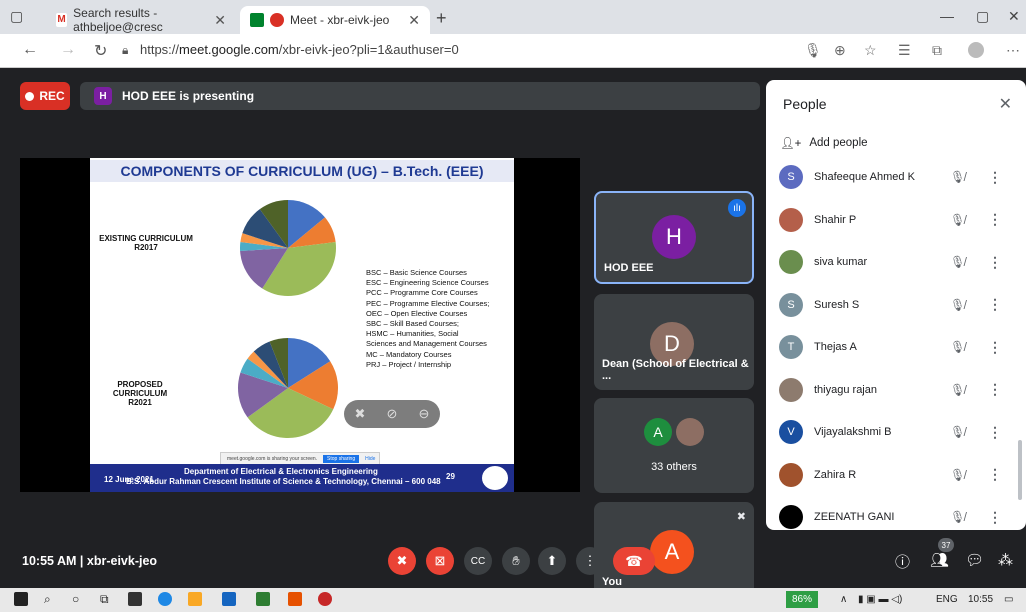 The width and height of the screenshot is (1026, 612). Describe the element at coordinates (974, 560) in the screenshot. I see `chat-icon: 💬︎` at that location.